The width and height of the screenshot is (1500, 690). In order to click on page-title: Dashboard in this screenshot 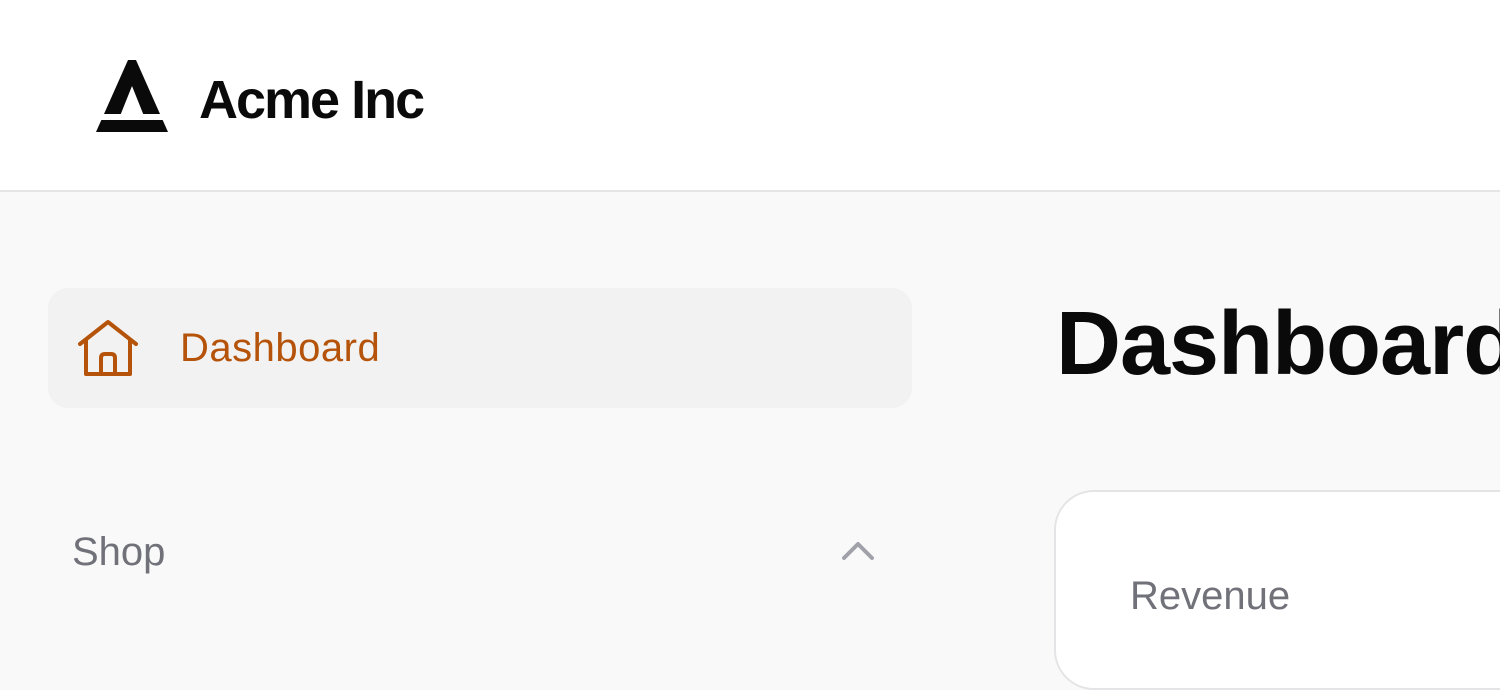, I will do `click(1278, 344)`.